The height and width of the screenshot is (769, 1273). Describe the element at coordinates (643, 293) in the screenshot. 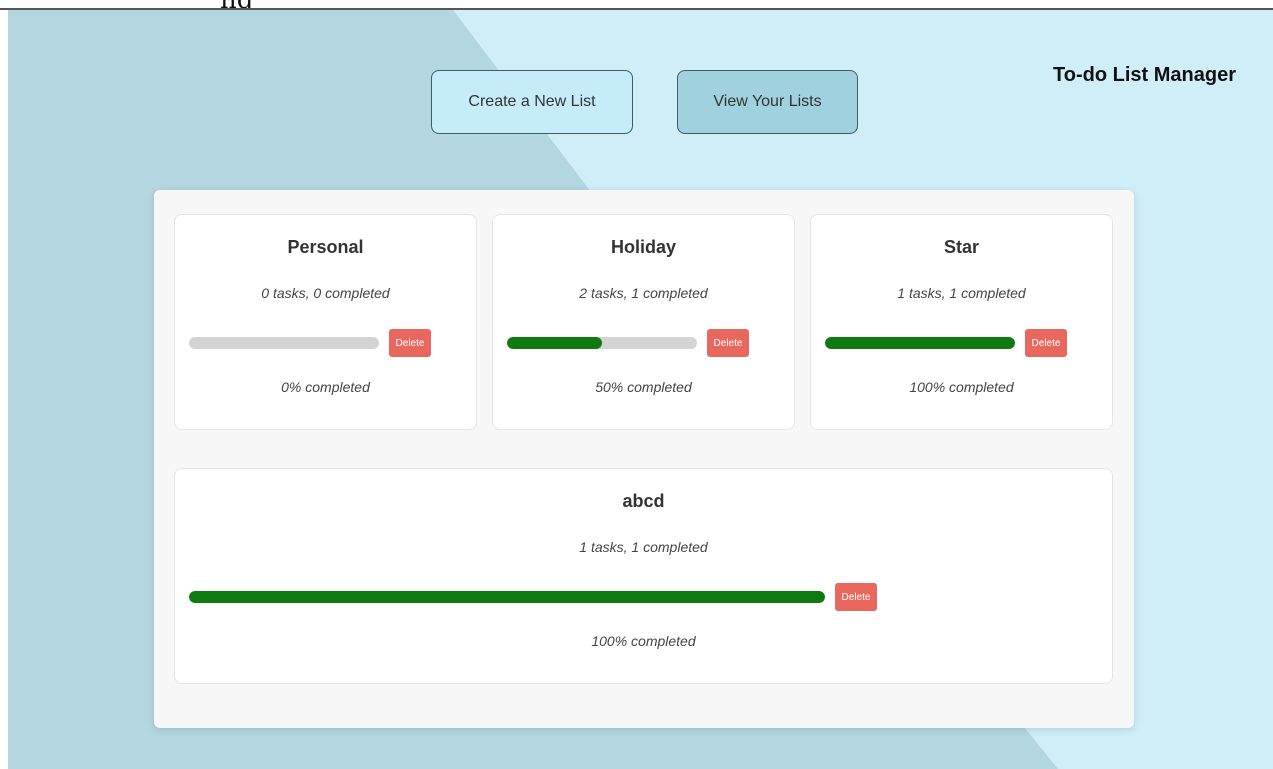

I see `list-task-count: 2 tasks, 1 completed` at that location.